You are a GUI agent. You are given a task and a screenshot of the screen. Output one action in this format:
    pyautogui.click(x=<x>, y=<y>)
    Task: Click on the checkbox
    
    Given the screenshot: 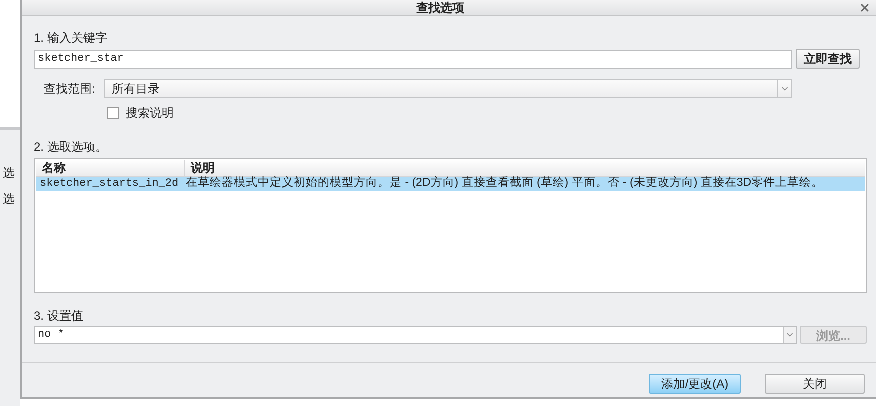 What is the action you would take?
    pyautogui.click(x=113, y=113)
    